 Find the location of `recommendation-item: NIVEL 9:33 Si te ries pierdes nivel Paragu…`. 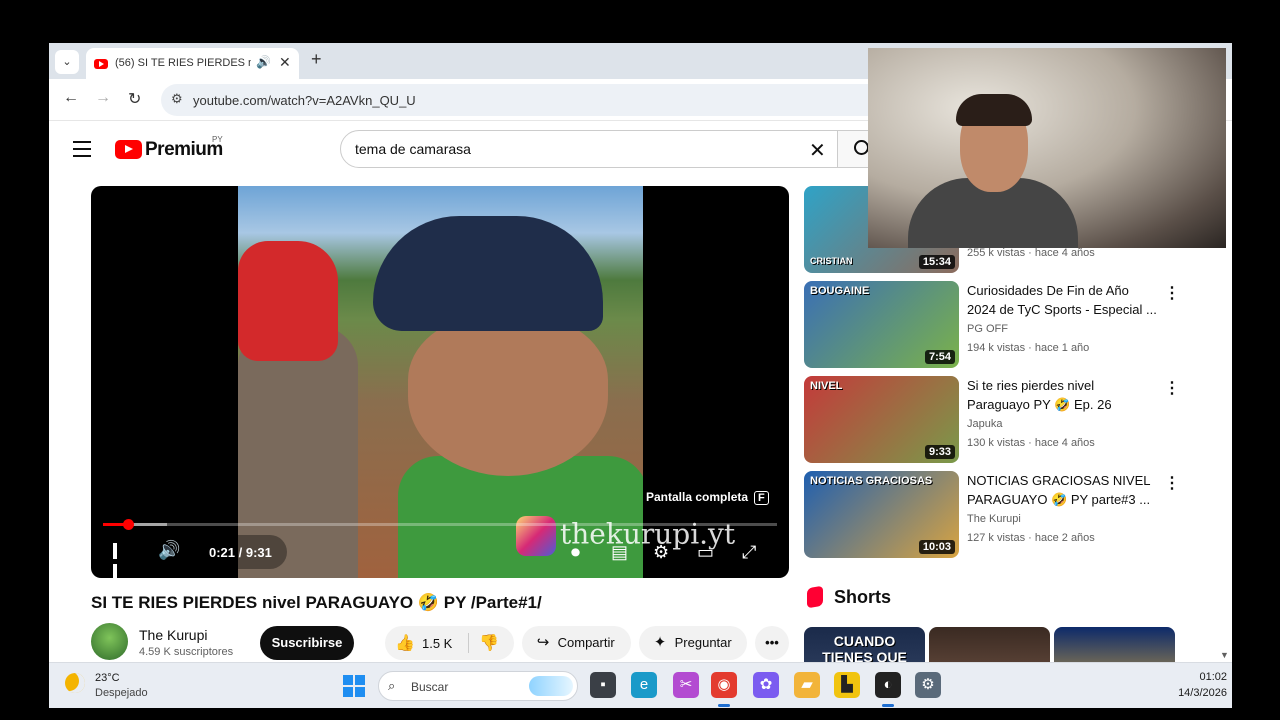

recommendation-item: NIVEL 9:33 Si te ries pierdes nivel Paragu… is located at coordinates (994, 420).